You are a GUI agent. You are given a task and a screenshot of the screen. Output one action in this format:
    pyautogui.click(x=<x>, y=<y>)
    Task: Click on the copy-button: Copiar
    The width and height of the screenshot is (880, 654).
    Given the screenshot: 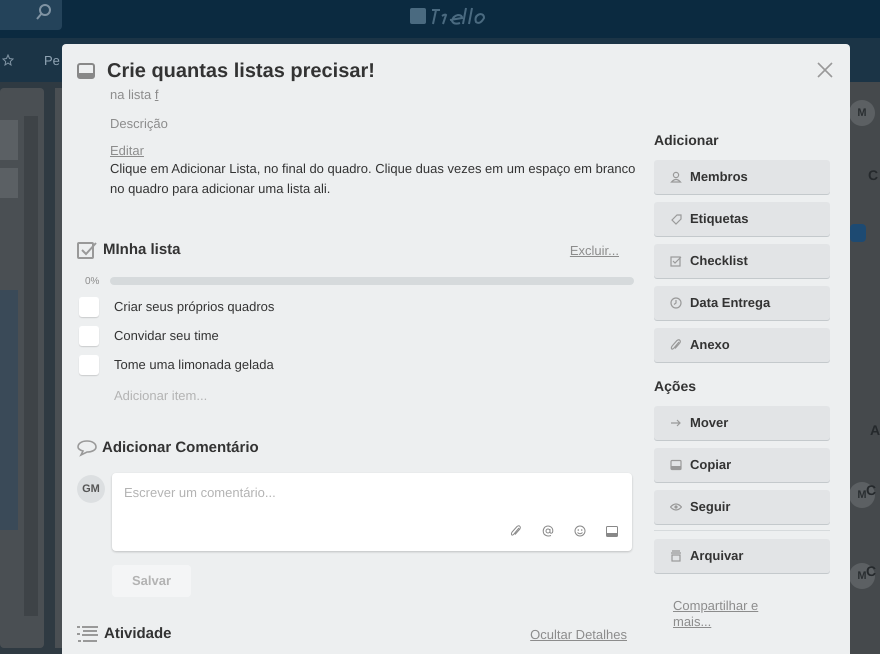 What is the action you would take?
    pyautogui.click(x=742, y=465)
    